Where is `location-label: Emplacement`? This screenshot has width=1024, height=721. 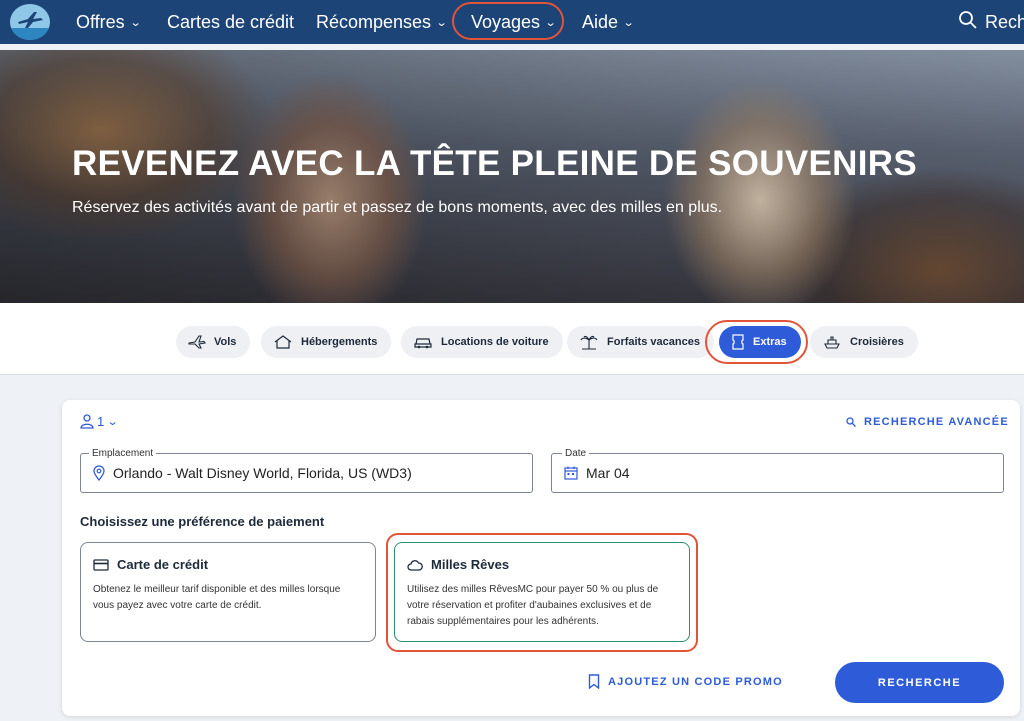 location-label: Emplacement is located at coordinates (123, 453).